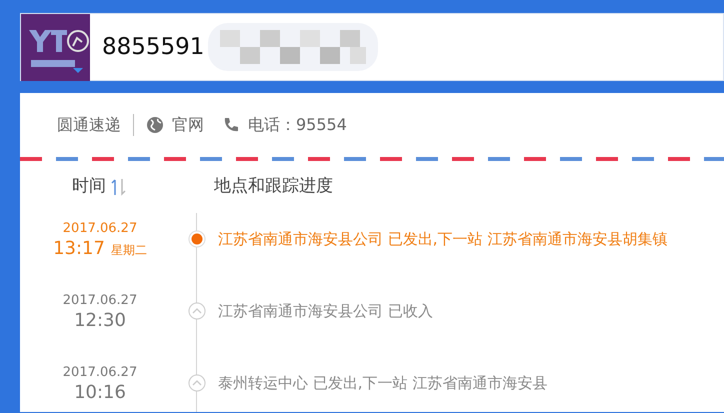 This screenshot has width=724, height=413. What do you see at coordinates (442, 238) in the screenshot?
I see `tracking-event: 江苏省南通市海安县公司 已发出,下一站 江苏省南通市海安县胡集镇` at bounding box center [442, 238].